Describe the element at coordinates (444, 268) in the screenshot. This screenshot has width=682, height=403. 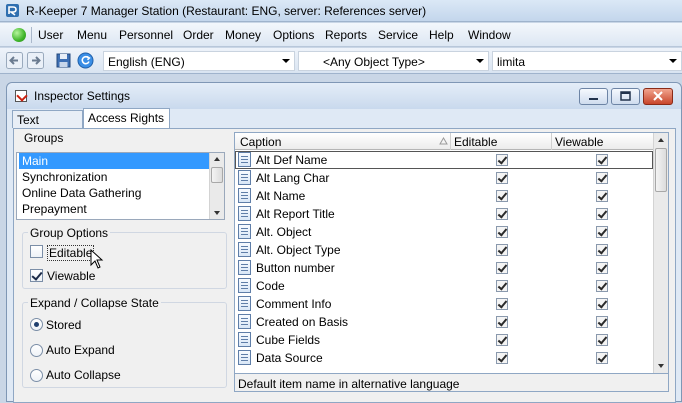
I see `table-row: Button number` at that location.